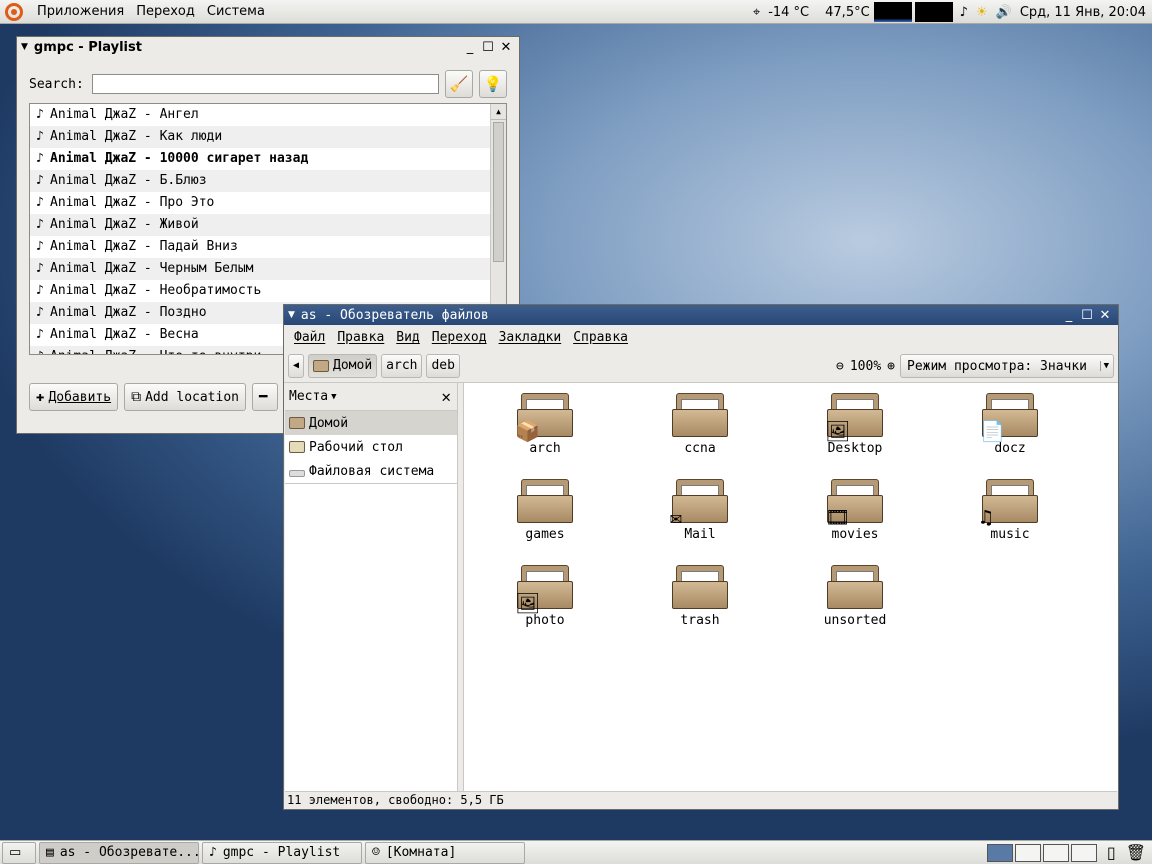 The width and height of the screenshot is (1152, 864). What do you see at coordinates (265, 397) in the screenshot?
I see `remove-button: ━` at bounding box center [265, 397].